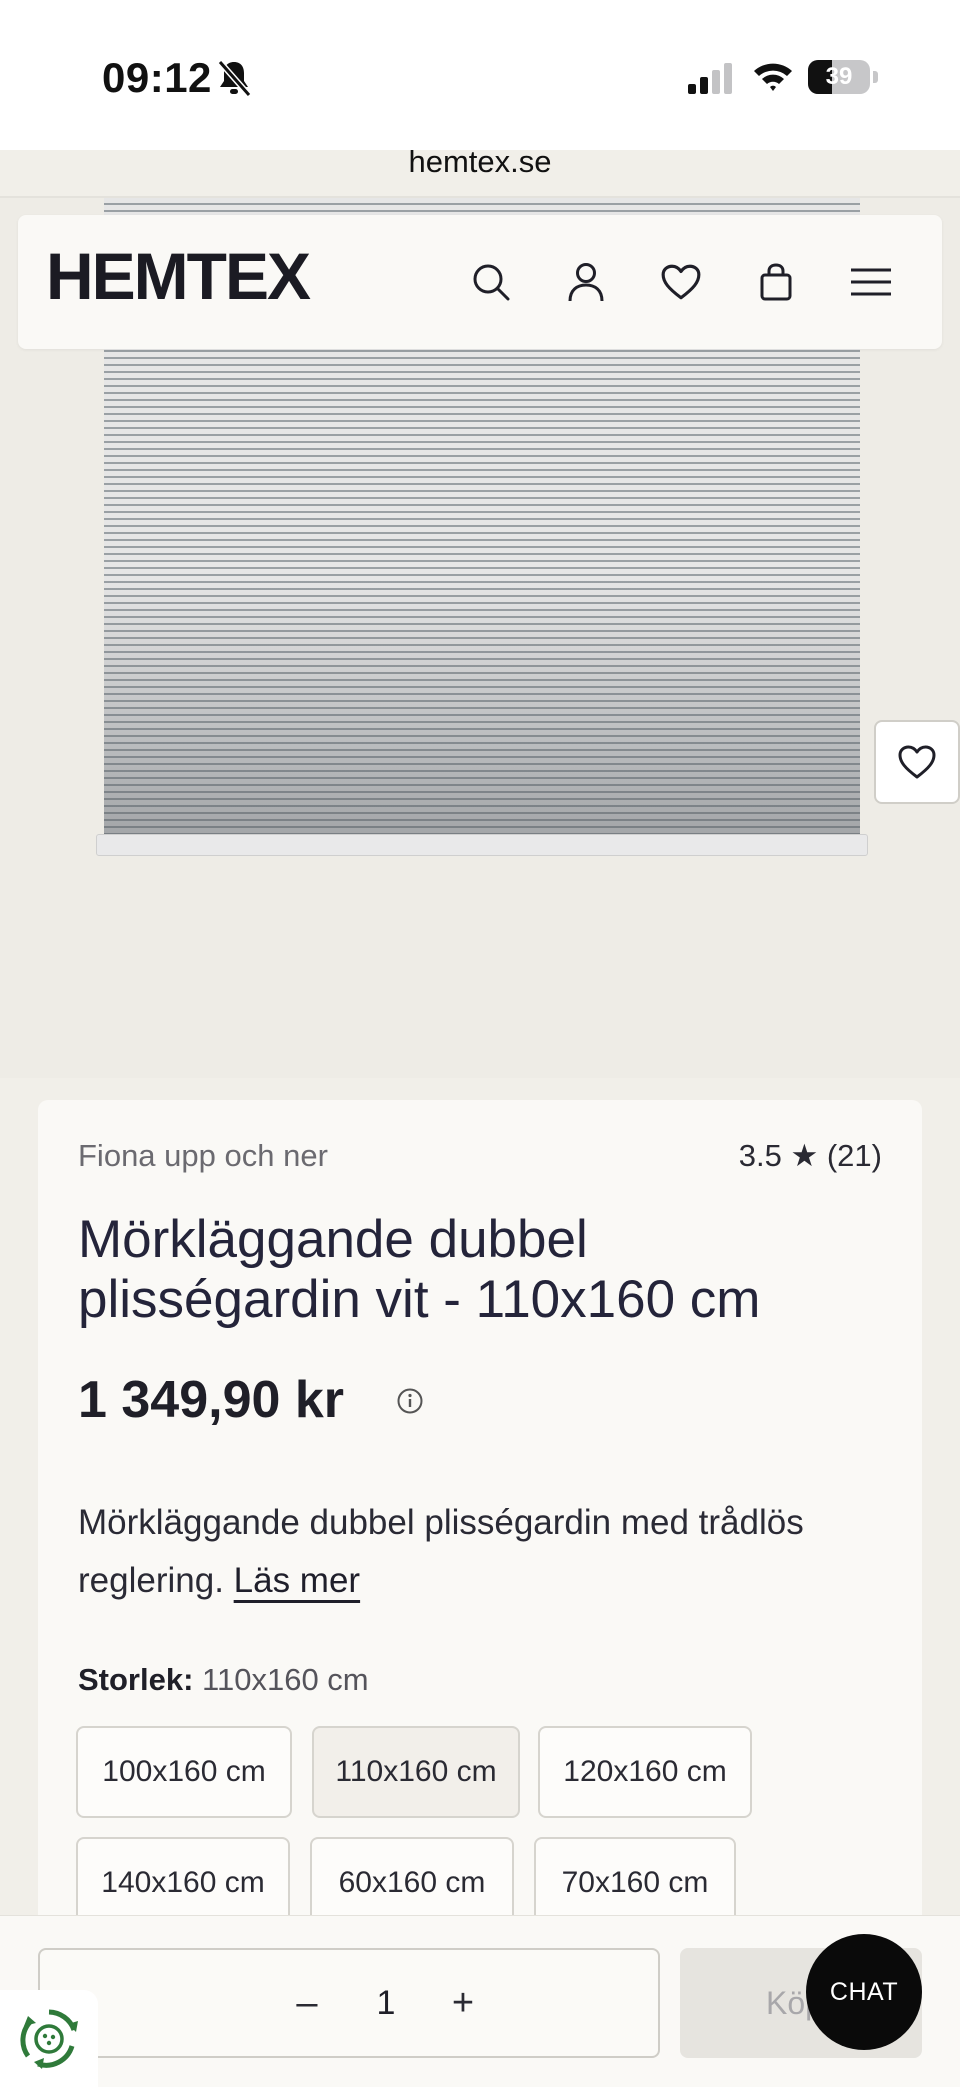 This screenshot has height=2087, width=960. I want to click on read-more-link: Läs mer, so click(297, 1580).